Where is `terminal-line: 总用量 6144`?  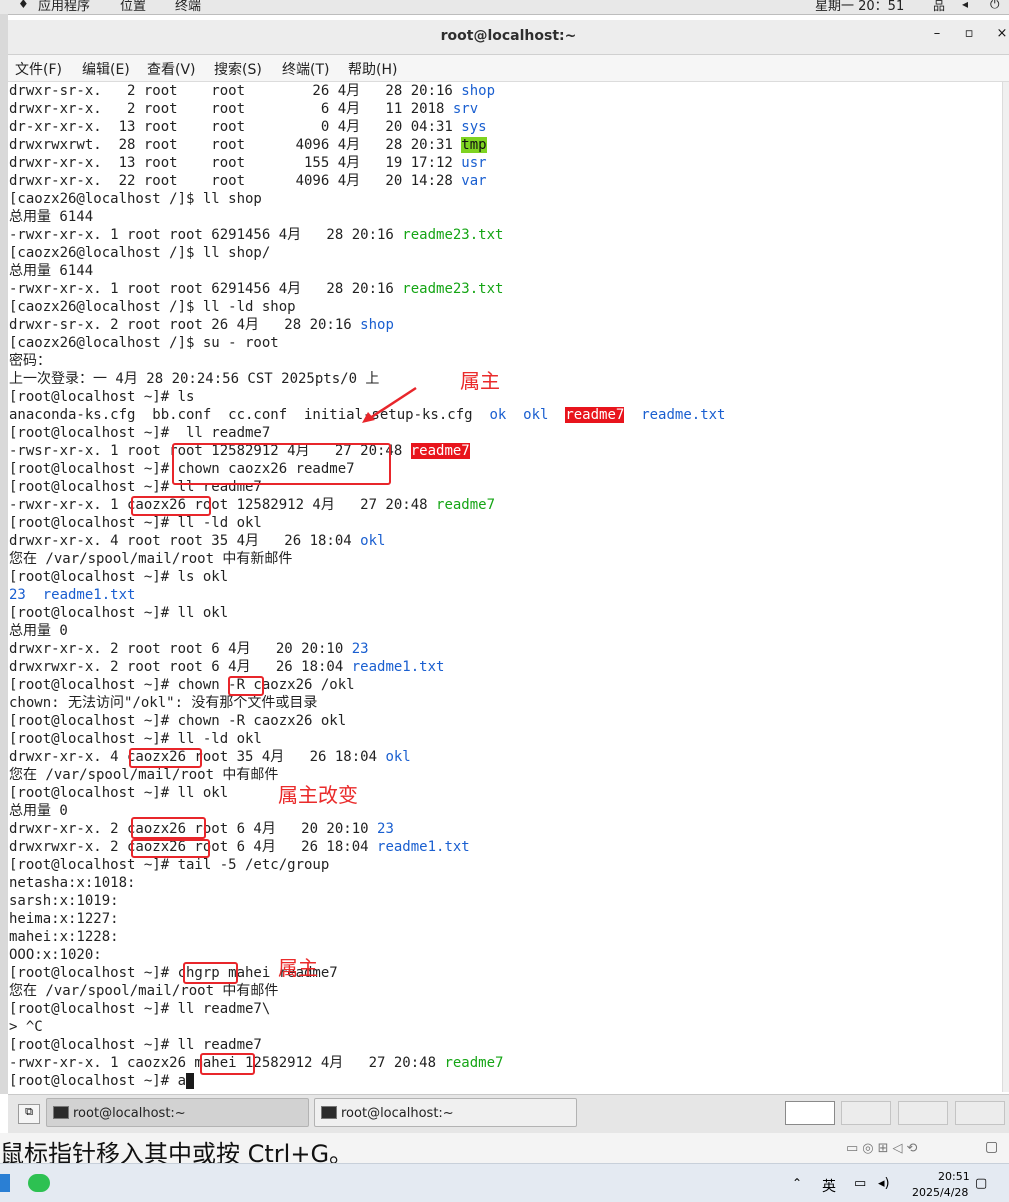 terminal-line: 总用量 6144 is located at coordinates (51, 271).